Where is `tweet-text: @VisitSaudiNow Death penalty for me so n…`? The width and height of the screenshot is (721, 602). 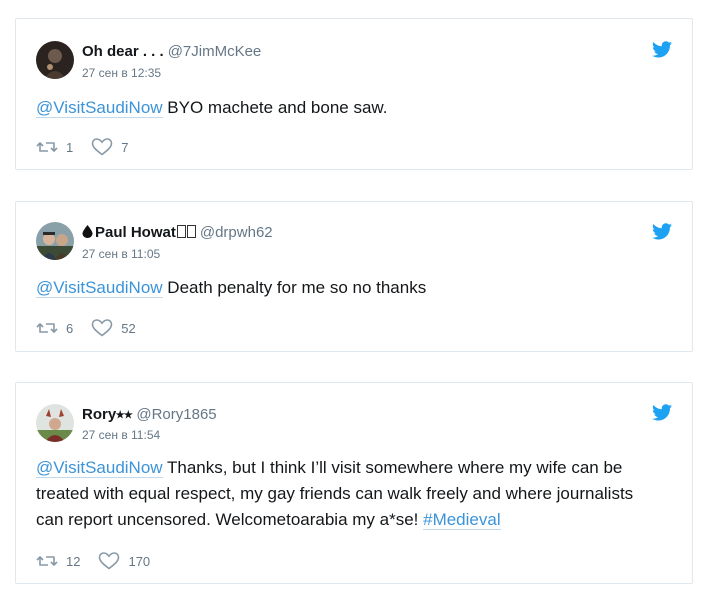 tweet-text: @VisitSaudiNow Death penalty for me so n… is located at coordinates (350, 288).